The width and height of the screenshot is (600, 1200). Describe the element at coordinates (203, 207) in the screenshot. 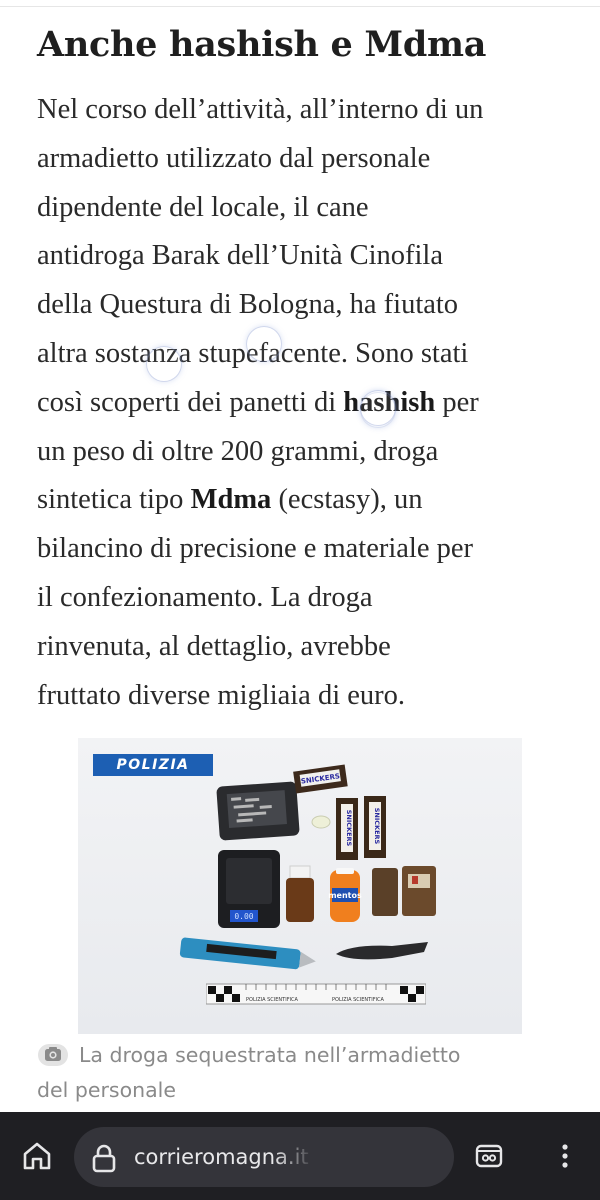

I see `text-segment: dipendente del locale, il cane` at that location.